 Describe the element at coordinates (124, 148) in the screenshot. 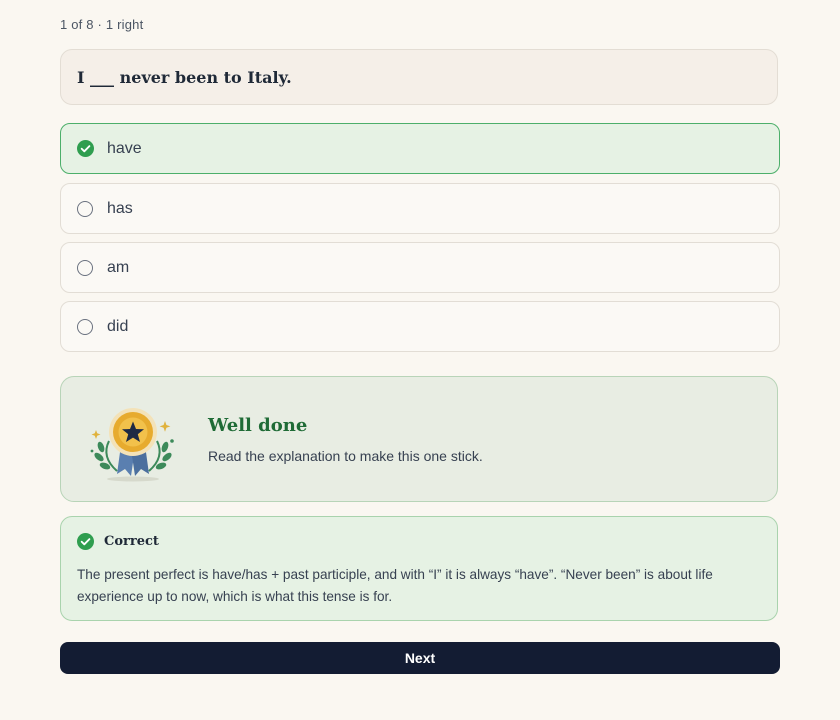

I see `option-label: have` at that location.